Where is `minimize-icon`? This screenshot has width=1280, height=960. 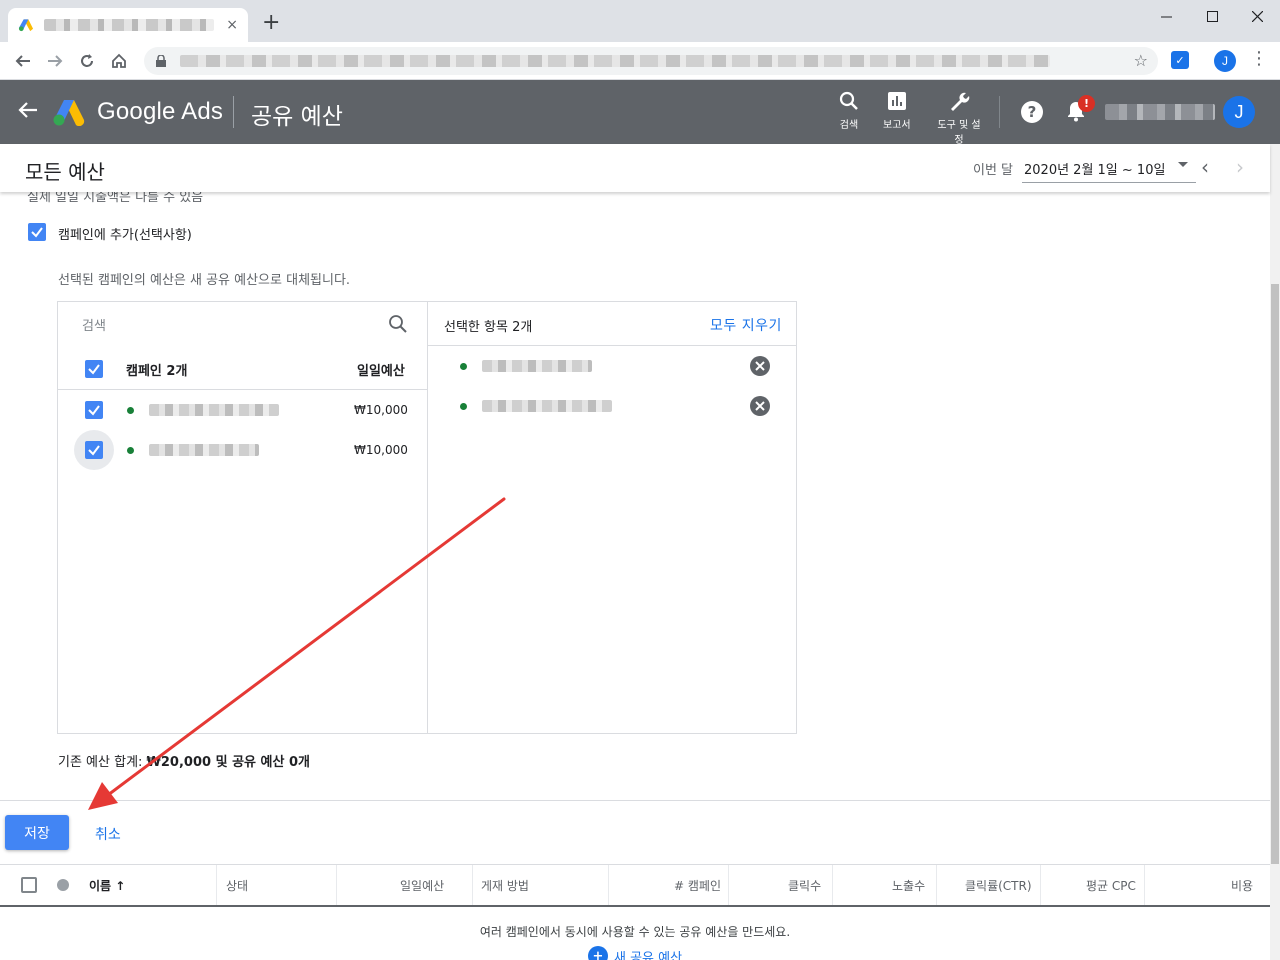 minimize-icon is located at coordinates (1166, 16).